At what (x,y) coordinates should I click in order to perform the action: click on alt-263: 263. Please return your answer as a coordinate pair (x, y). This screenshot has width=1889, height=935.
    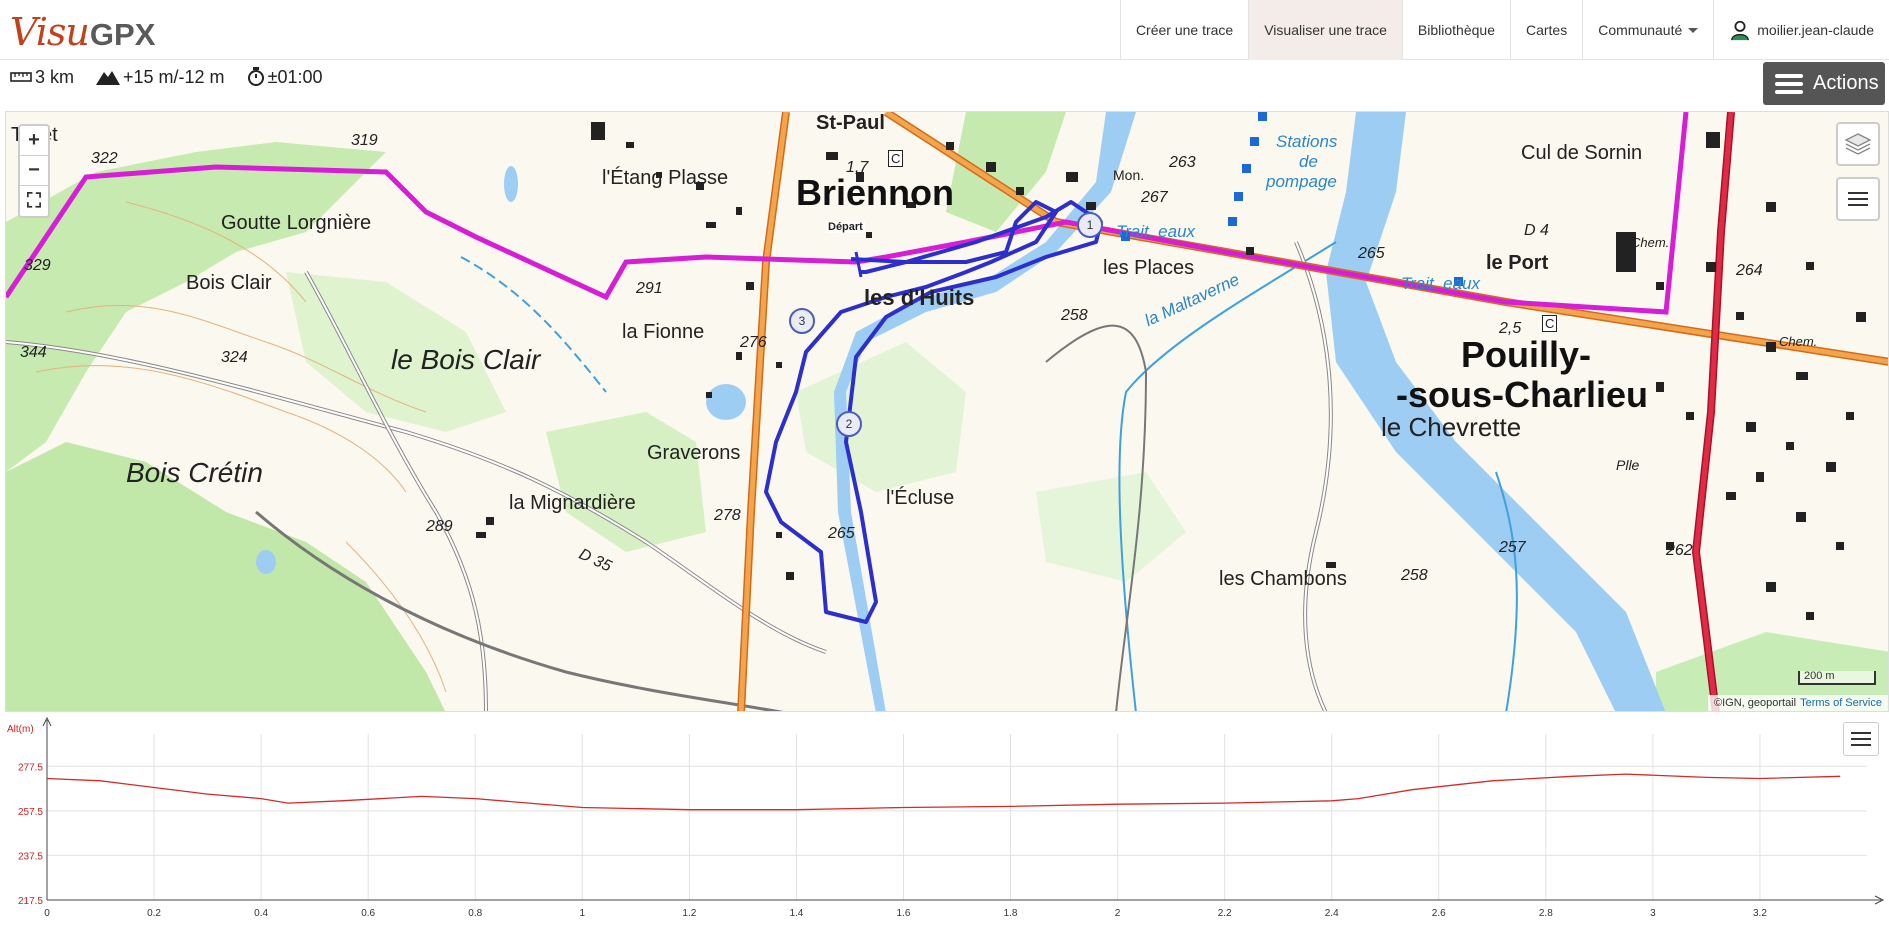
    Looking at the image, I should click on (1182, 162).